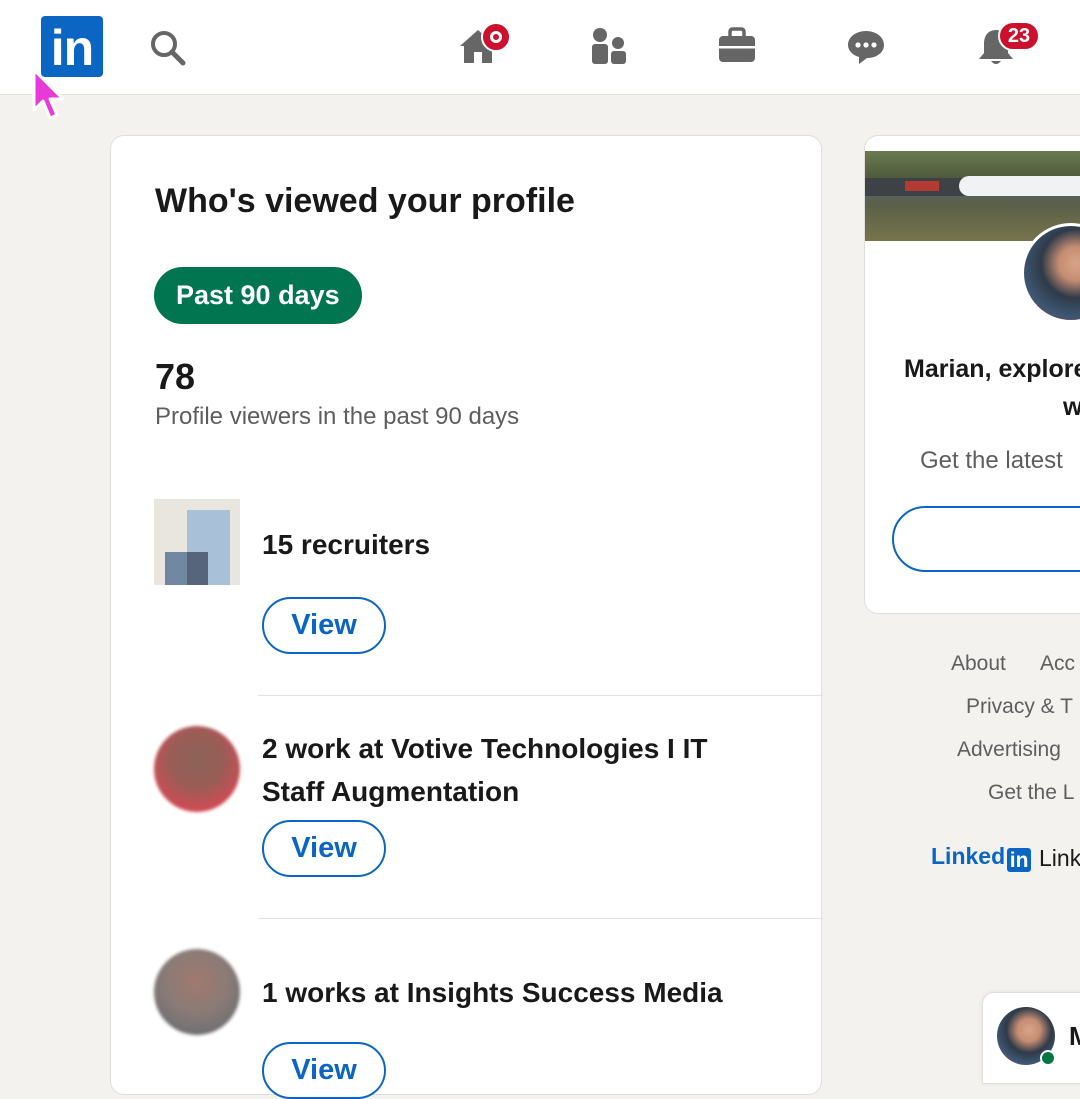 This screenshot has height=1099, width=1080. Describe the element at coordinates (496, 37) in the screenshot. I see `home-notification-dot` at that location.